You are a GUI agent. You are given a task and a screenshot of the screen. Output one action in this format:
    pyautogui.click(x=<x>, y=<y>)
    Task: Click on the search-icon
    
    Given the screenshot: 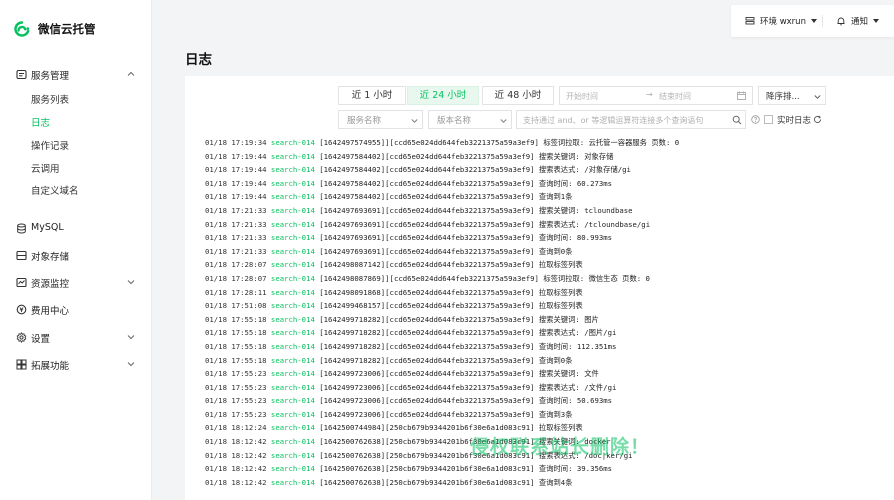 What is the action you would take?
    pyautogui.click(x=737, y=120)
    